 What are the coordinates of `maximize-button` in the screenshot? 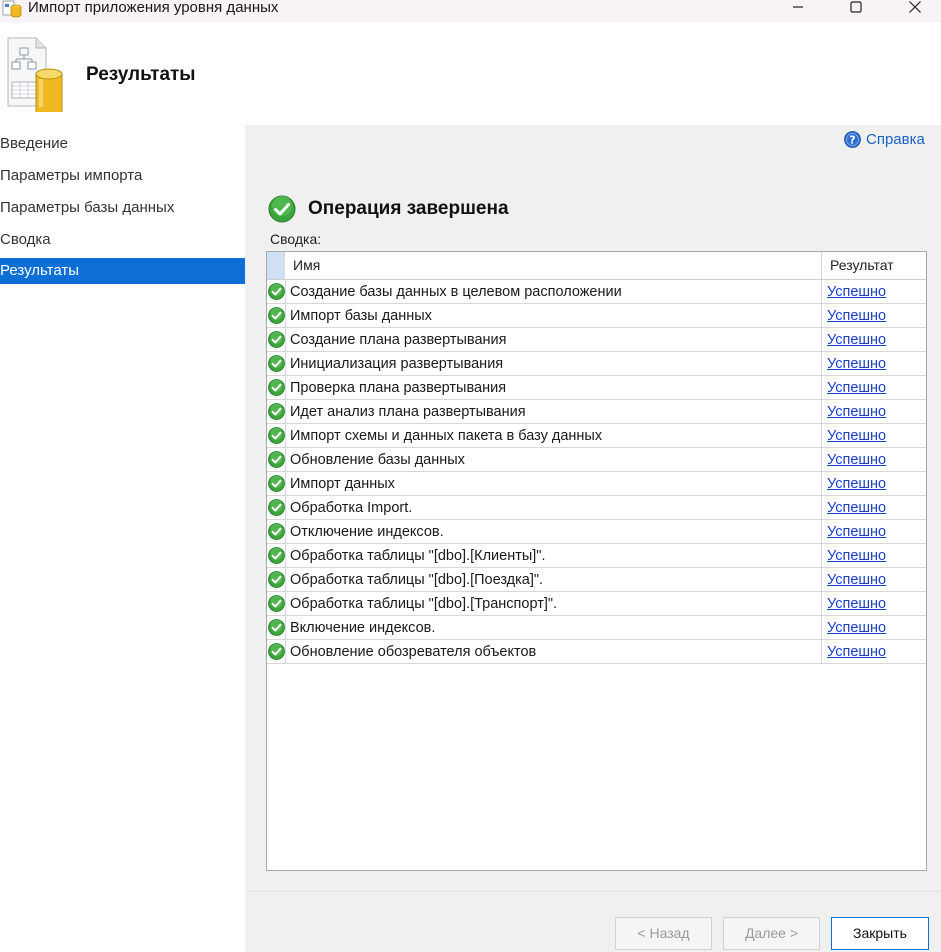 It's located at (856, 11).